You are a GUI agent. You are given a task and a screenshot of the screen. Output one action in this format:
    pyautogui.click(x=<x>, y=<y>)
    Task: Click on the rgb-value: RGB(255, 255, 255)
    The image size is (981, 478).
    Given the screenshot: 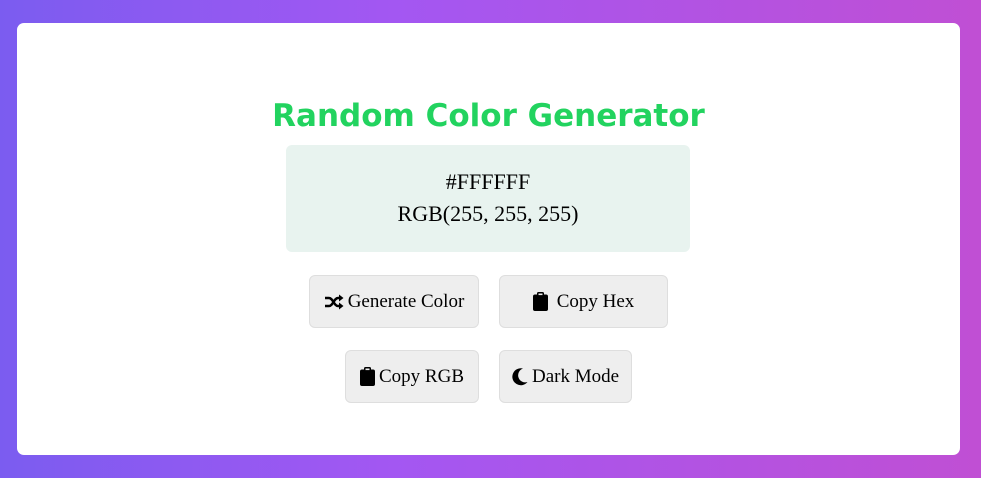 What is the action you would take?
    pyautogui.click(x=488, y=213)
    